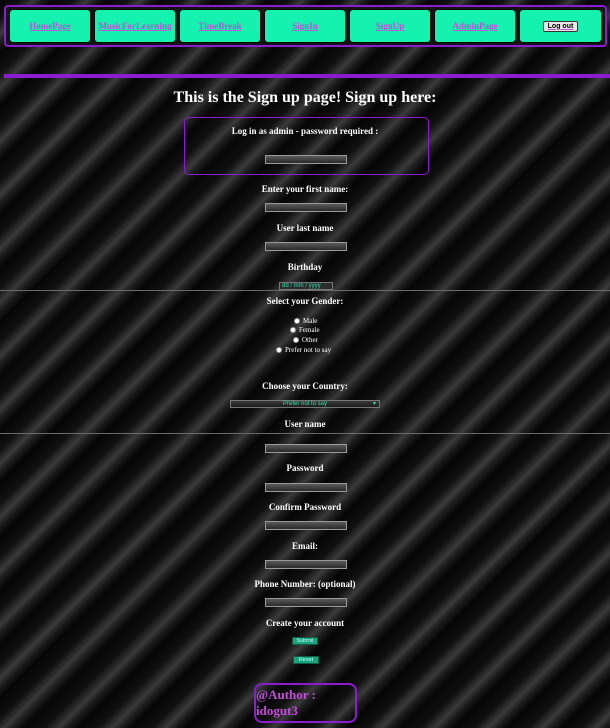 Image resolution: width=610 pixels, height=728 pixels. Describe the element at coordinates (297, 321) in the screenshot. I see `radio-male` at that location.